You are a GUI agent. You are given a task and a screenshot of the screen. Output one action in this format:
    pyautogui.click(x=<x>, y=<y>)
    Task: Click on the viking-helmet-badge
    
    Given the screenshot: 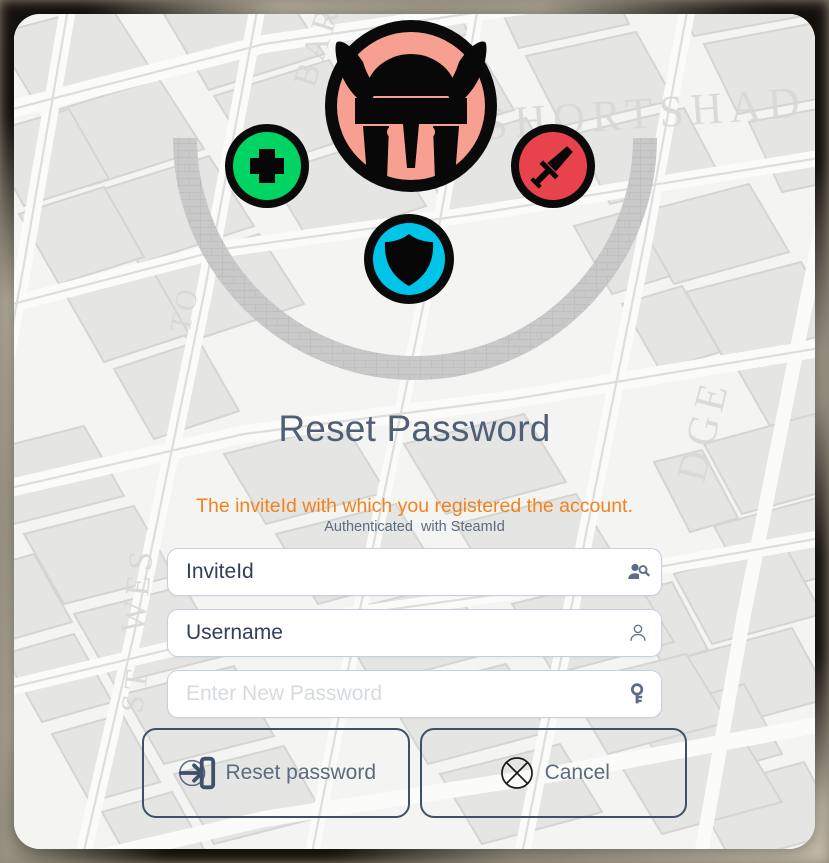 What is the action you would take?
    pyautogui.click(x=410, y=106)
    